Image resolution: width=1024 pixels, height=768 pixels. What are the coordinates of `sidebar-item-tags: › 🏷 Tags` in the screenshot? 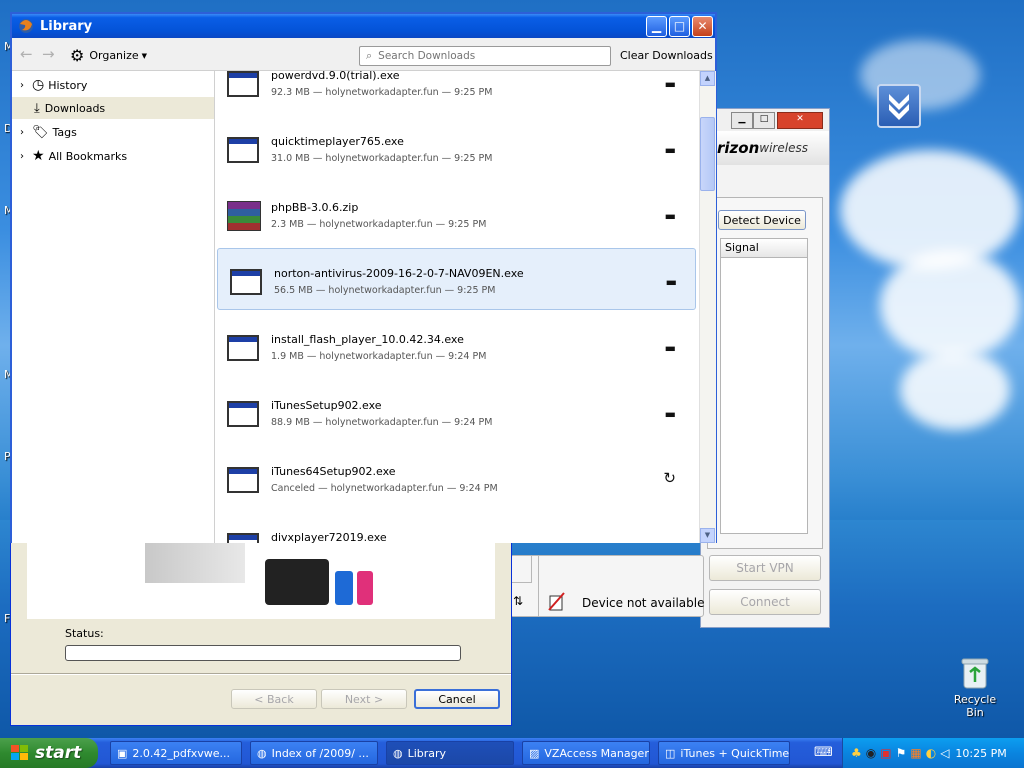 It's located at (48, 132).